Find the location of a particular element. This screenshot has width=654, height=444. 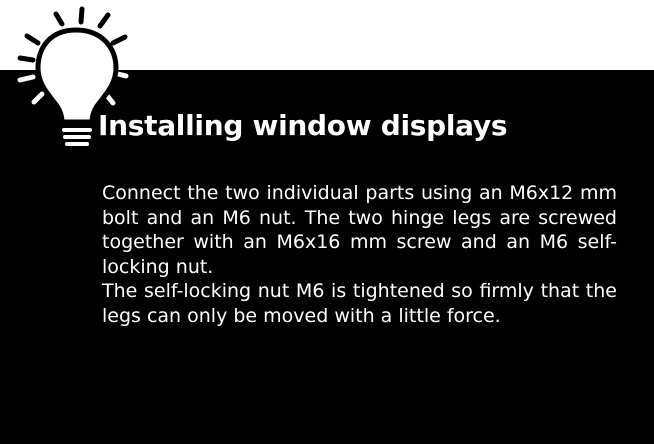

lightbulb-idea-icon is located at coordinates (73, 76).